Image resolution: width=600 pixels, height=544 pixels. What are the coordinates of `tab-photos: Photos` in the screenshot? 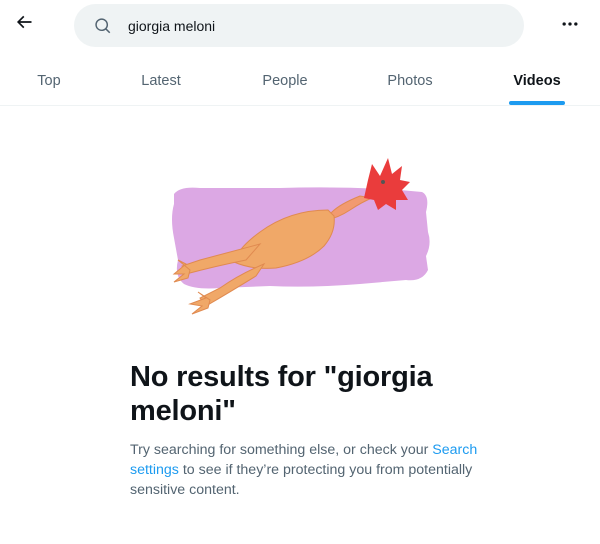 It's located at (410, 80).